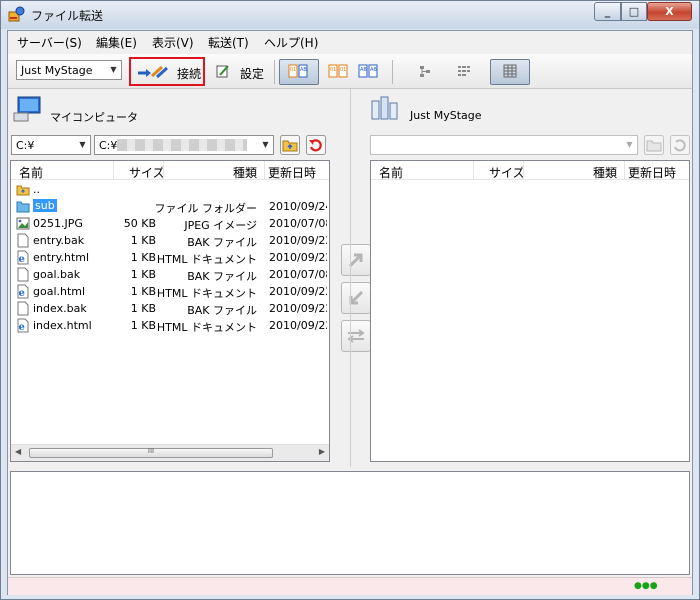 The width and height of the screenshot is (700, 600). I want to click on path-redacted, so click(182, 145).